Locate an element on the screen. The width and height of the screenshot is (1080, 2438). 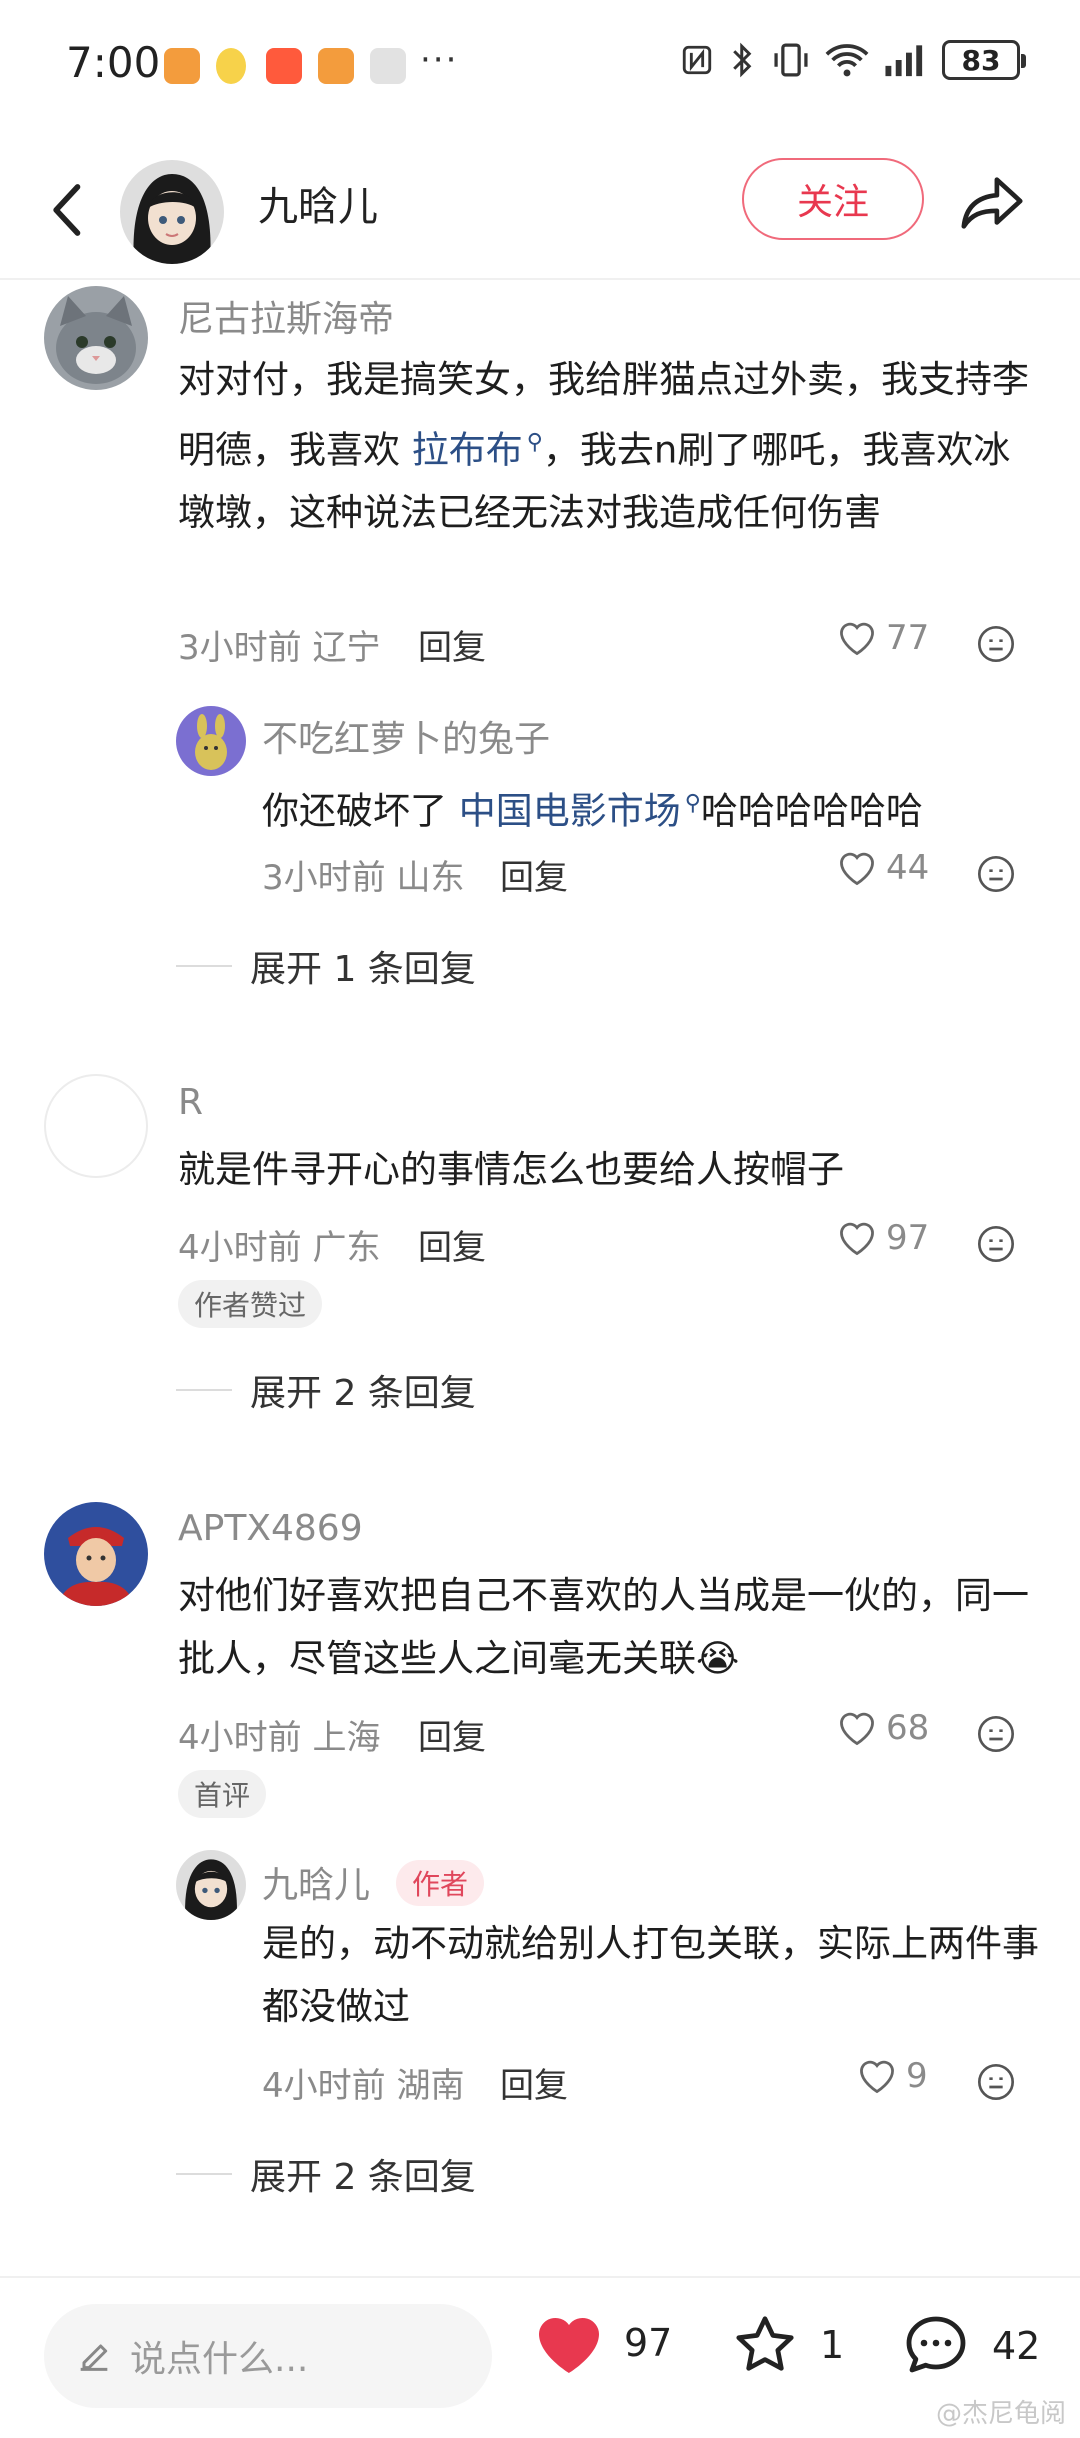
signal-icon is located at coordinates (904, 61).